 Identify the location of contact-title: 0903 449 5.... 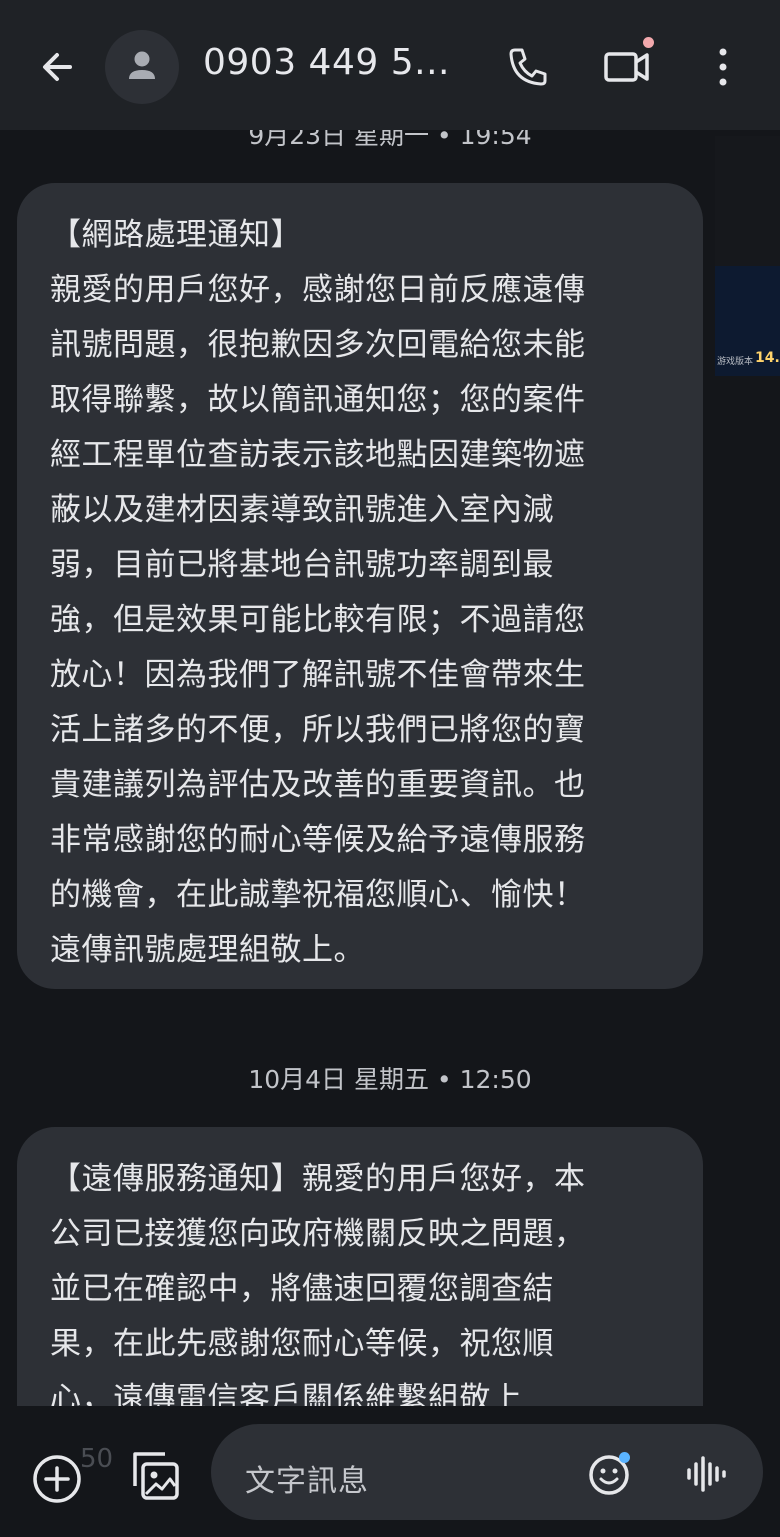
(328, 62).